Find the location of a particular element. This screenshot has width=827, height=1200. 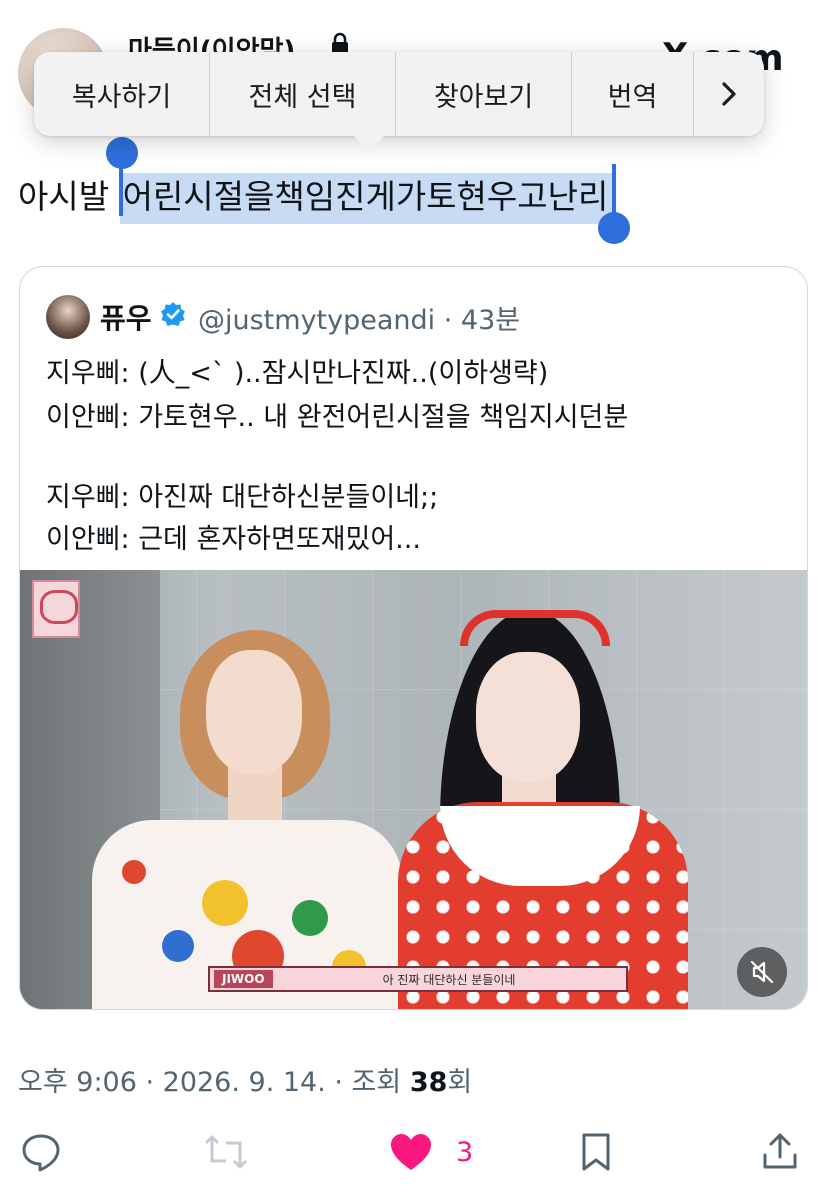

chevron-right-icon is located at coordinates (729, 94).